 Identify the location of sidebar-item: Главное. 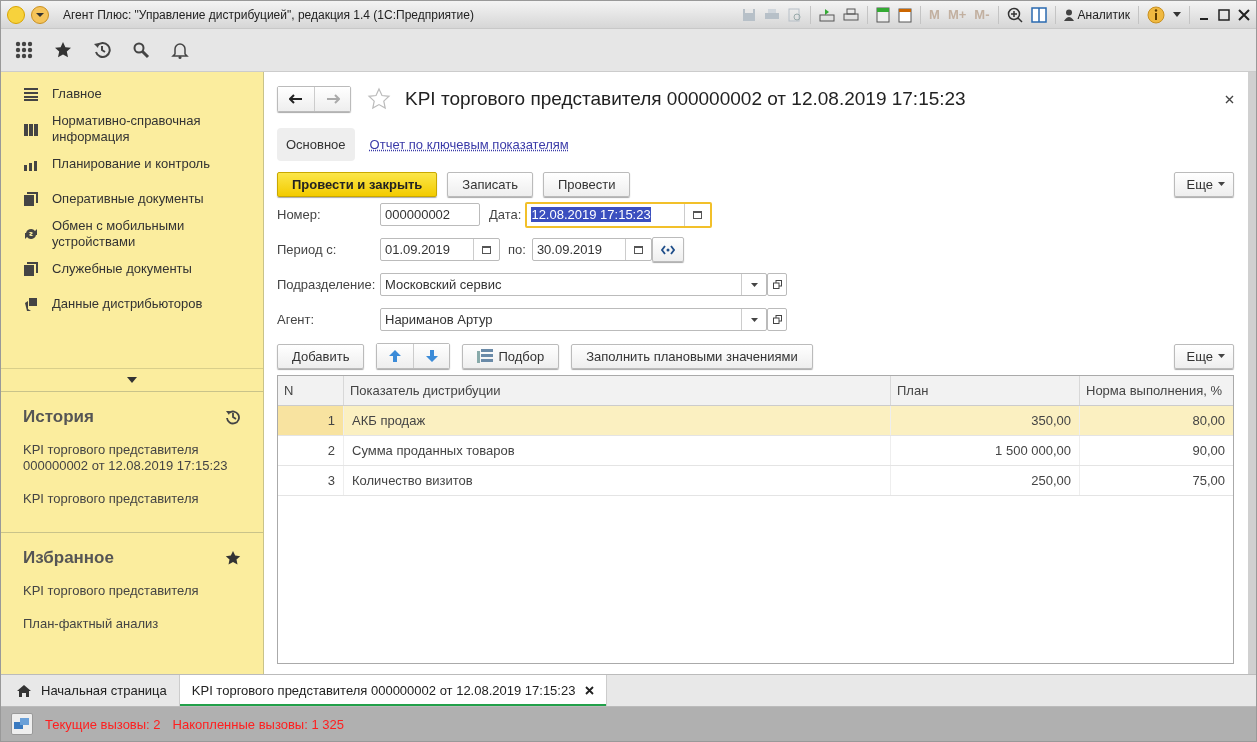
(132, 93).